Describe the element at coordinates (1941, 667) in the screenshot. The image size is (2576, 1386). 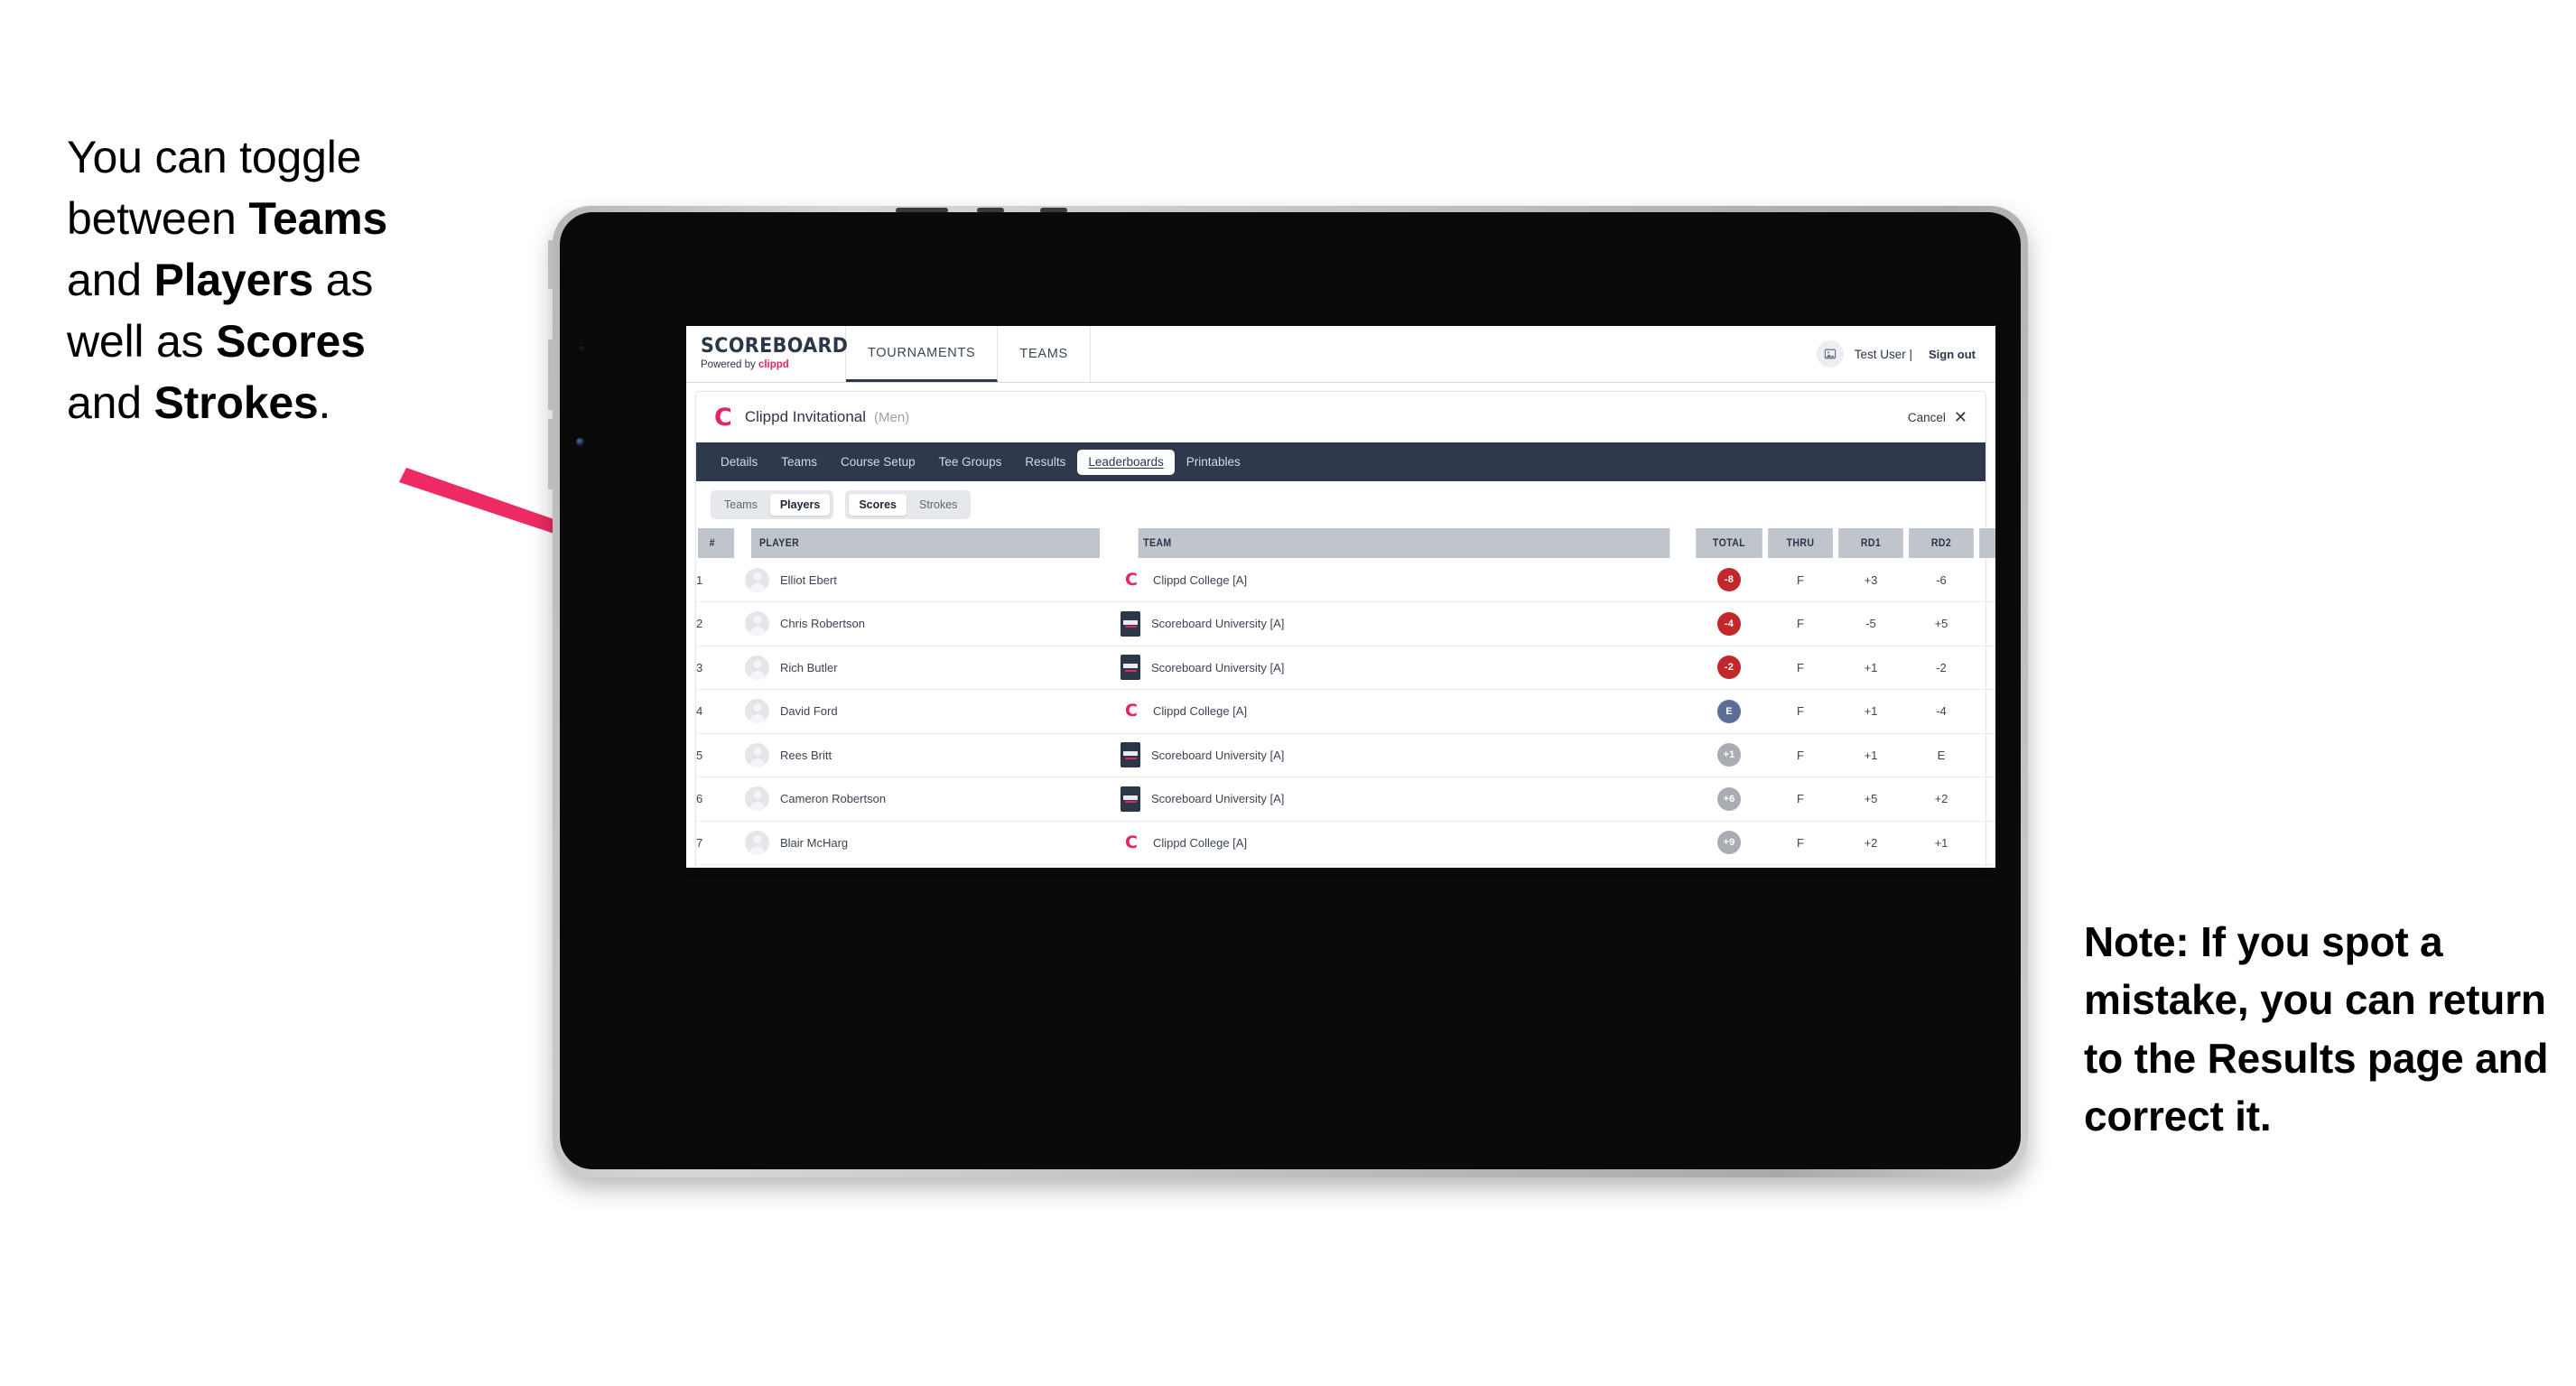
I see `cell-rd2: -2` at that location.